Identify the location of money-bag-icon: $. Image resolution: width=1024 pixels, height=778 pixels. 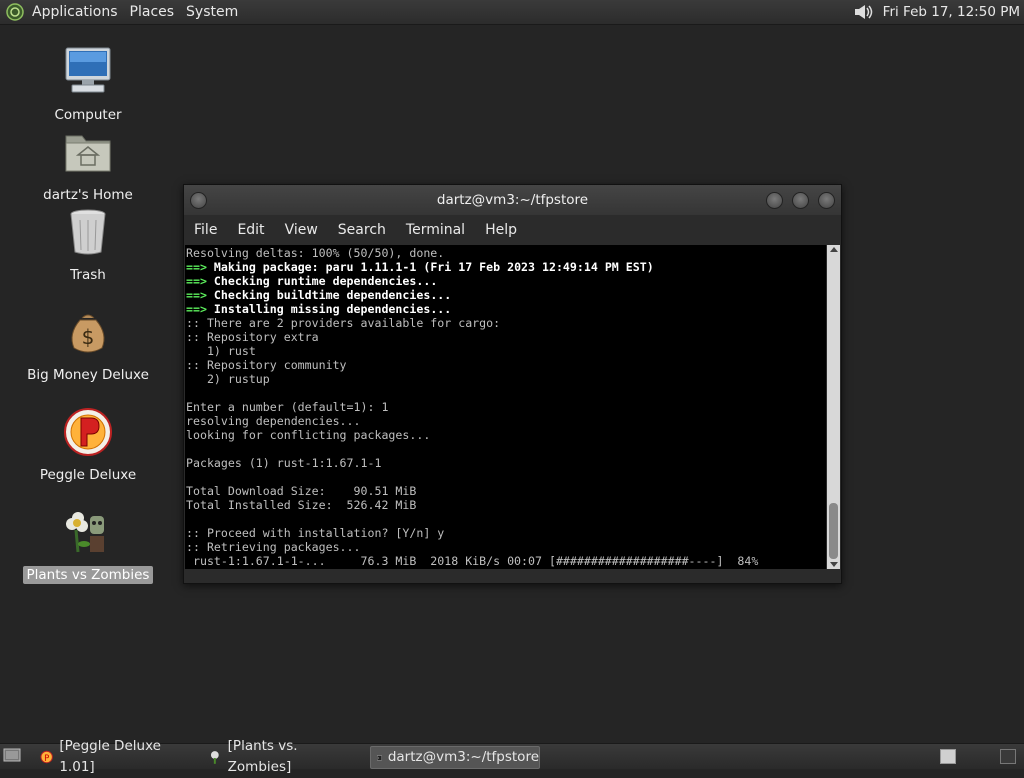
(88, 333).